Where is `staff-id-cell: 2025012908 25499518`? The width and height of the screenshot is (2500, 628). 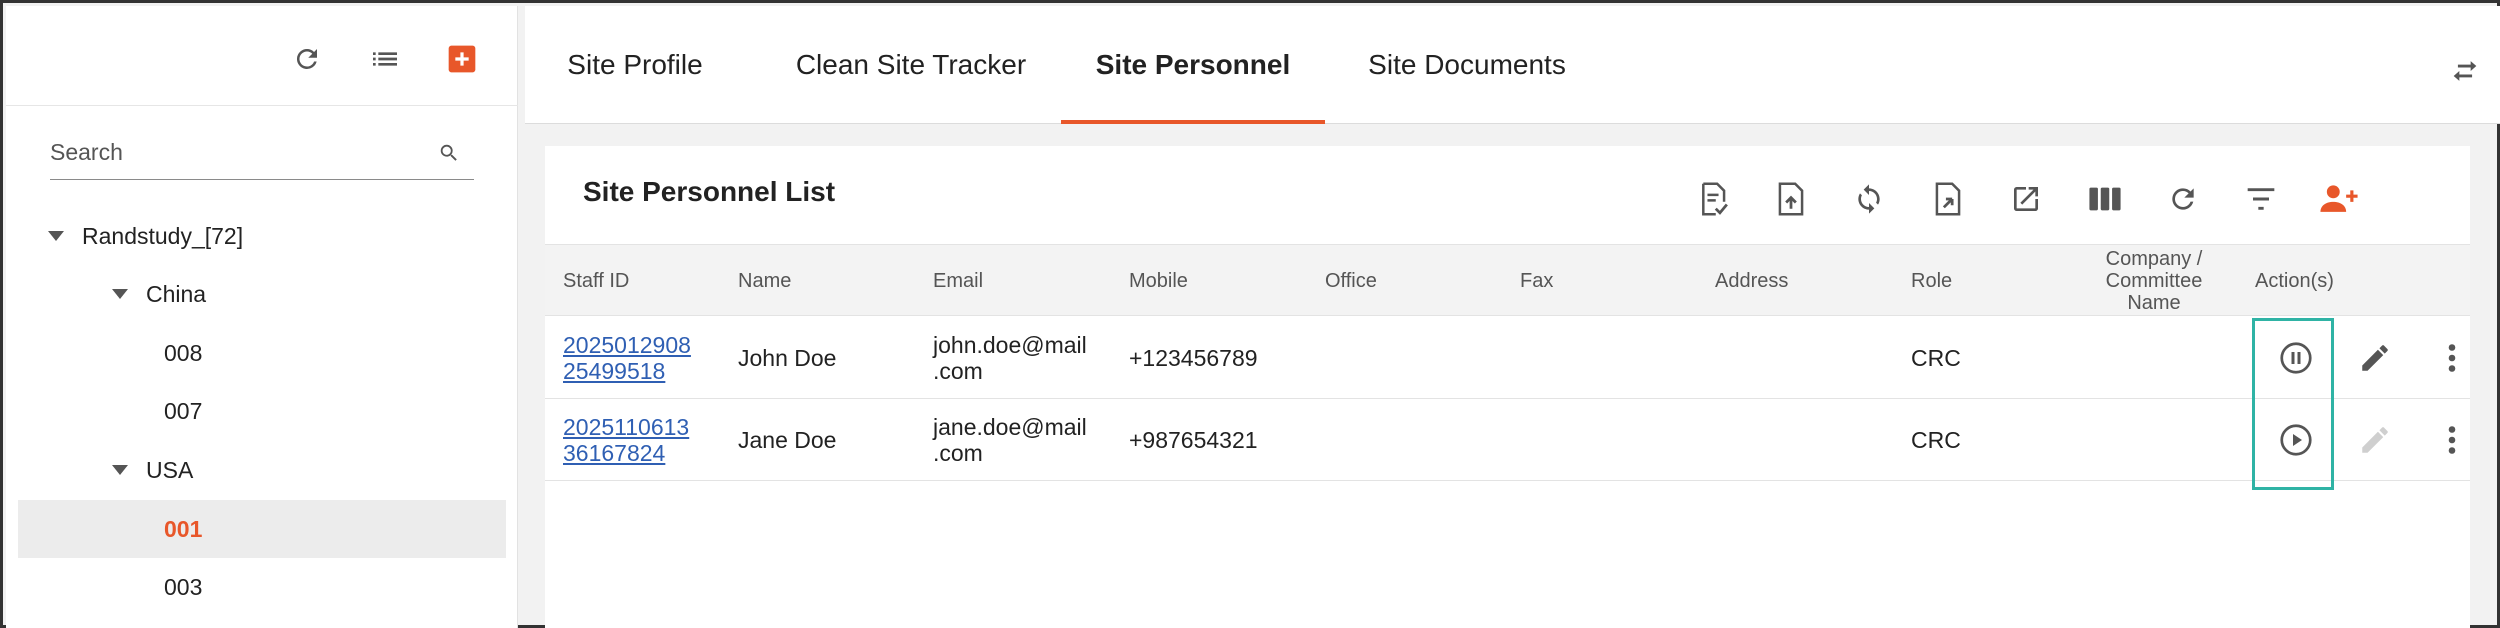
staff-id-cell: 2025012908 25499518 is located at coordinates (627, 358).